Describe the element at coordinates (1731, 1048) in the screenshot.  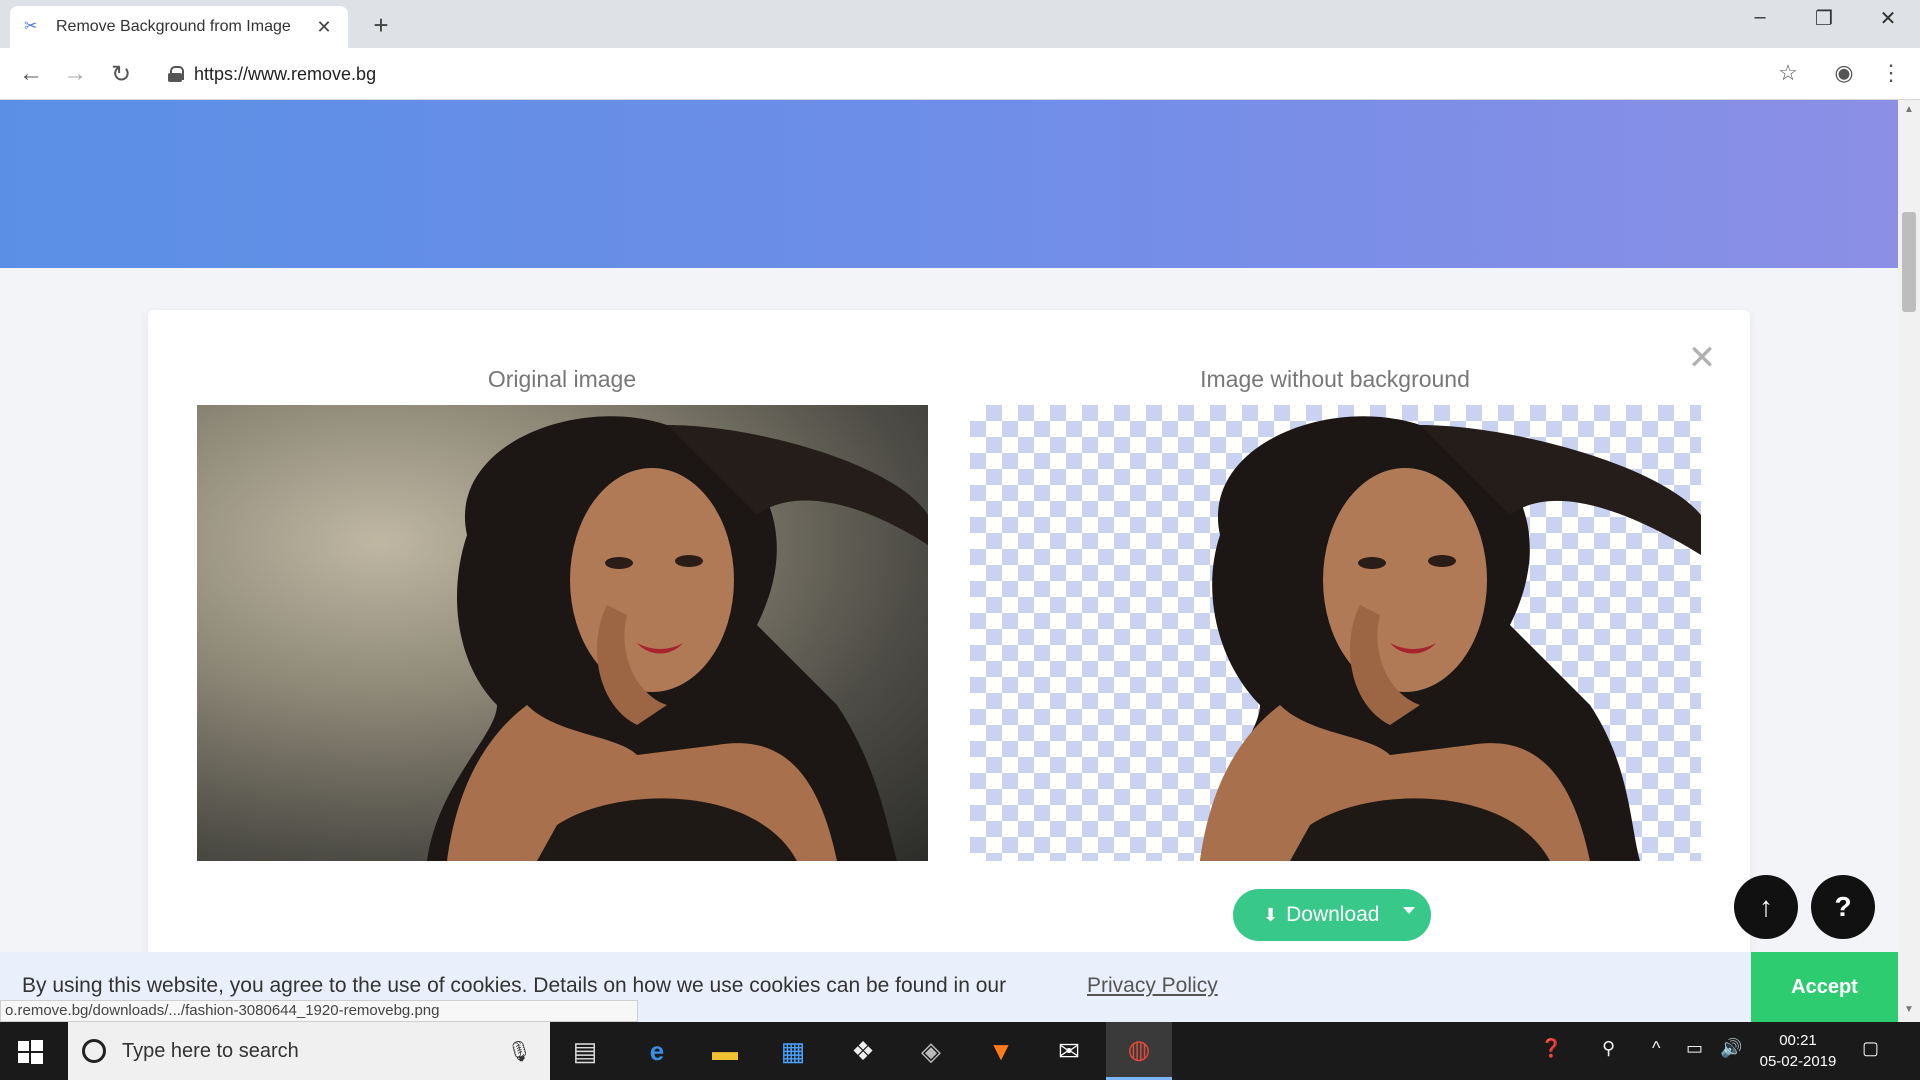
I see `volume-icon: 🔊` at that location.